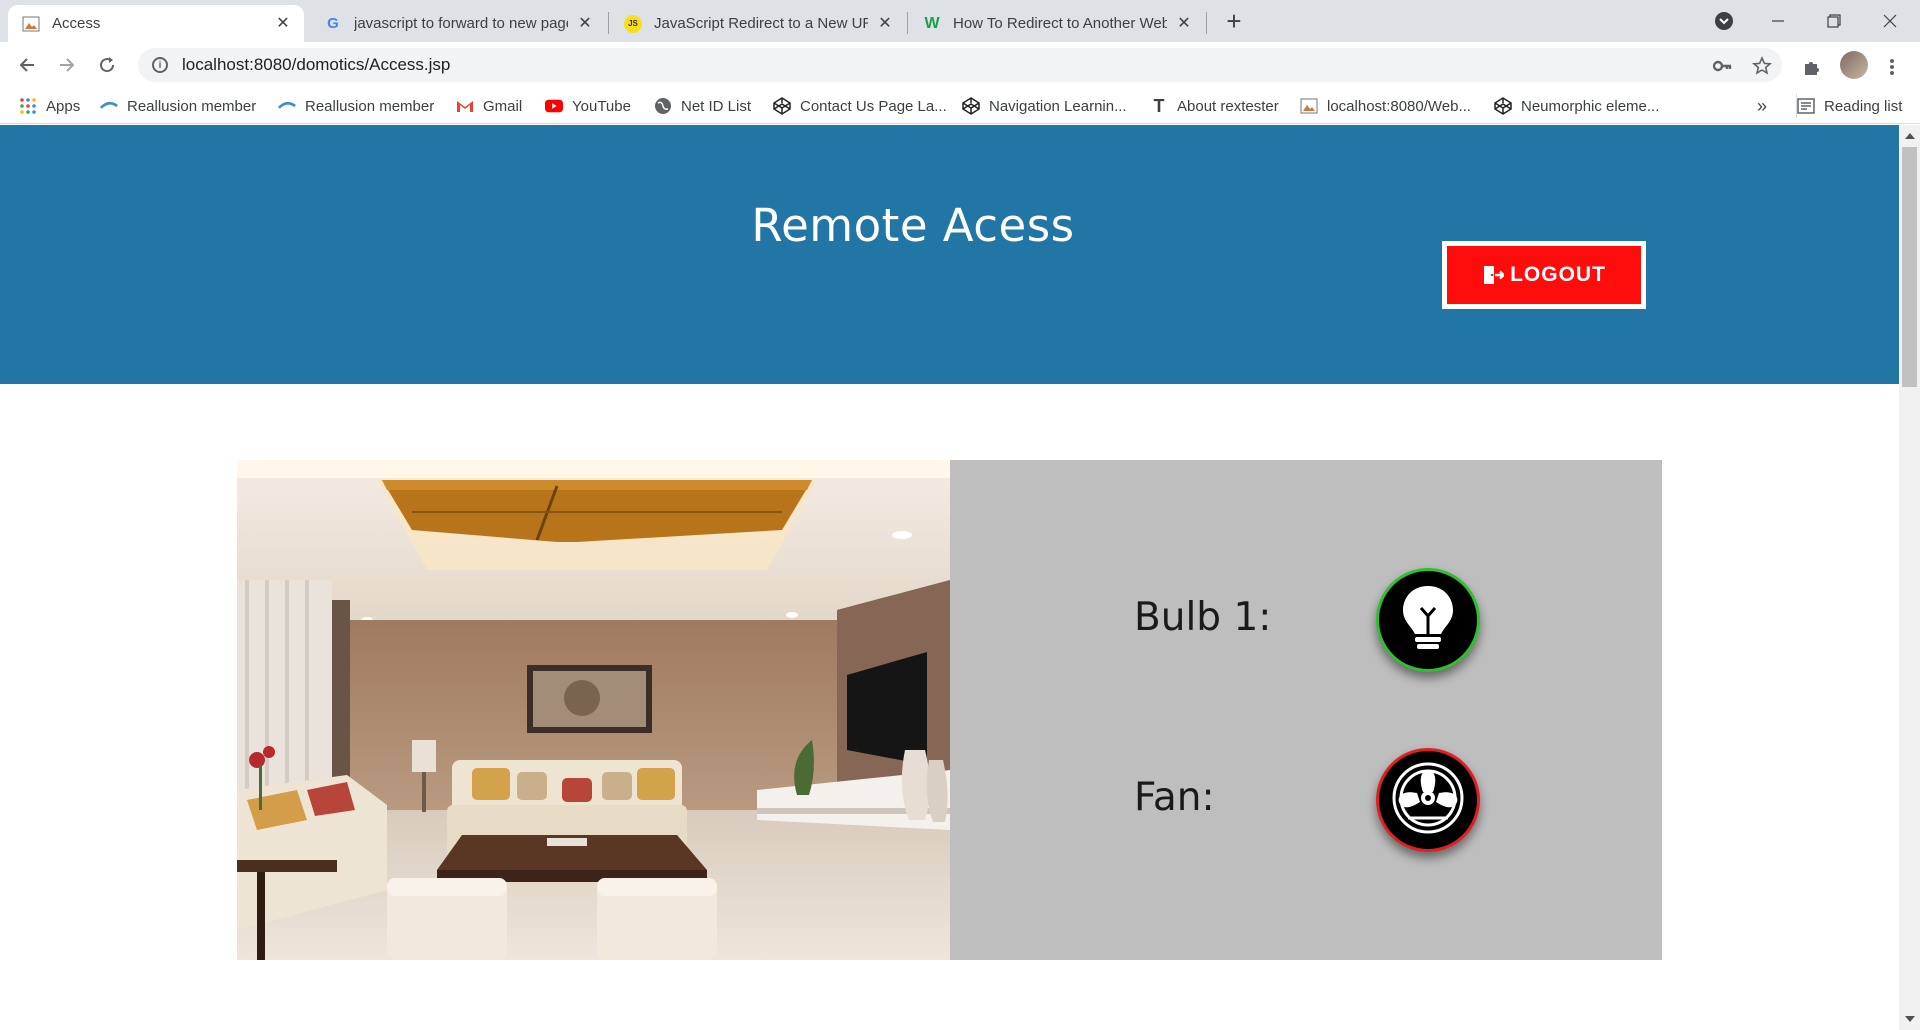  I want to click on globe-icon, so click(663, 106).